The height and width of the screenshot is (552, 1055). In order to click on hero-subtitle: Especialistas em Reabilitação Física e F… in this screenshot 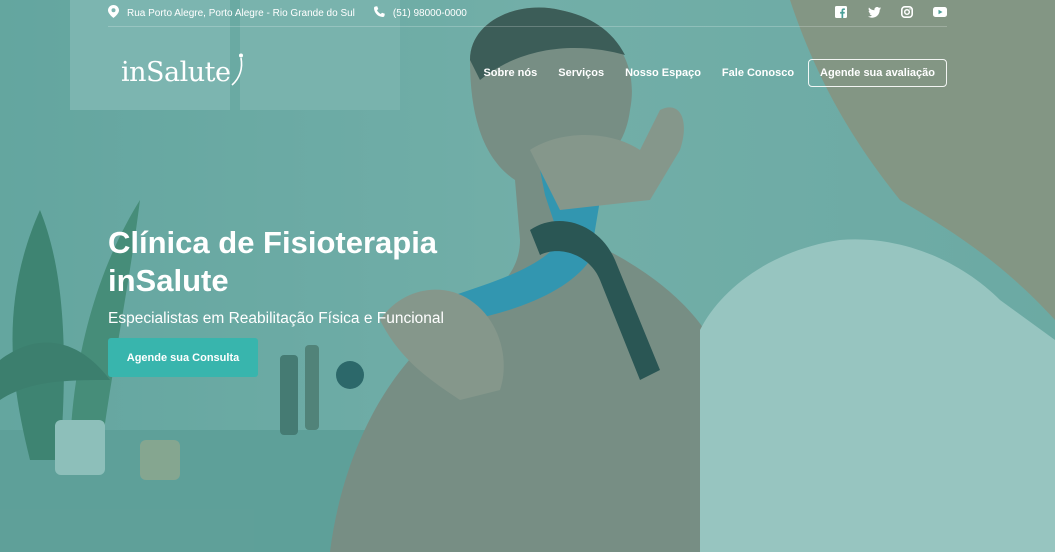, I will do `click(276, 318)`.